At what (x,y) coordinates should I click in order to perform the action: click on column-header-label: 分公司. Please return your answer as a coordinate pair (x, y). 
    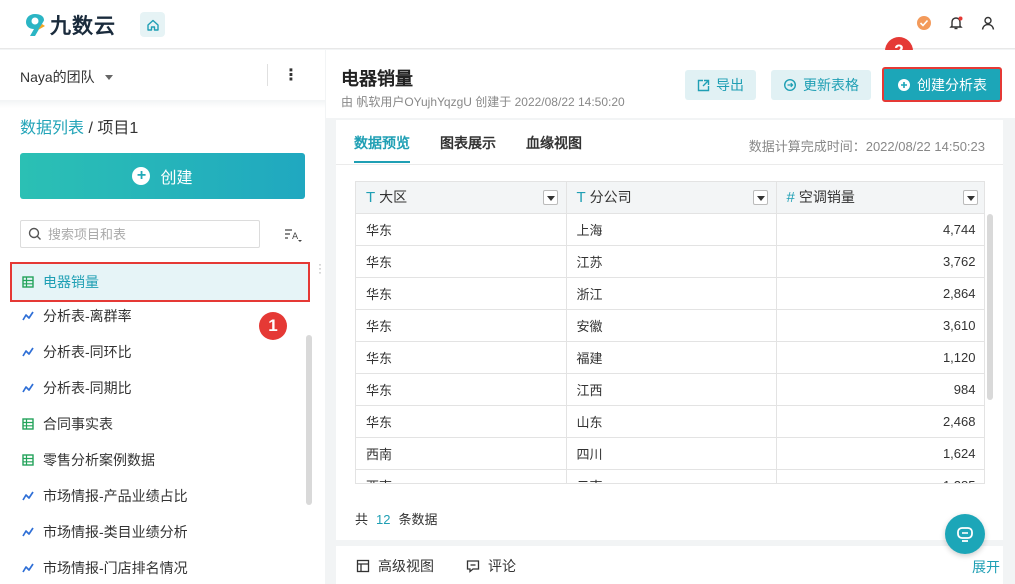
    Looking at the image, I should click on (610, 197).